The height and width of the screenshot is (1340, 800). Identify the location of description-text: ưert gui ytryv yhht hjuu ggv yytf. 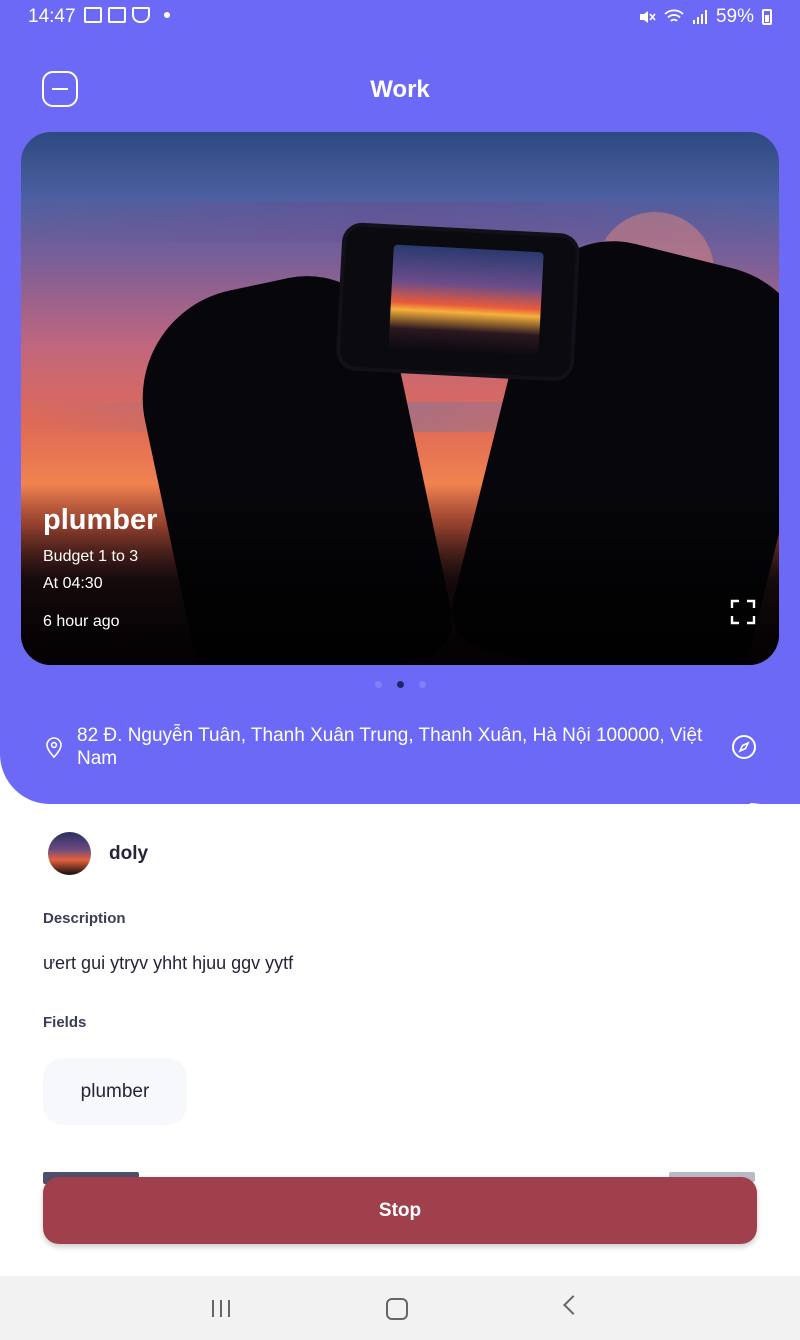
(168, 963).